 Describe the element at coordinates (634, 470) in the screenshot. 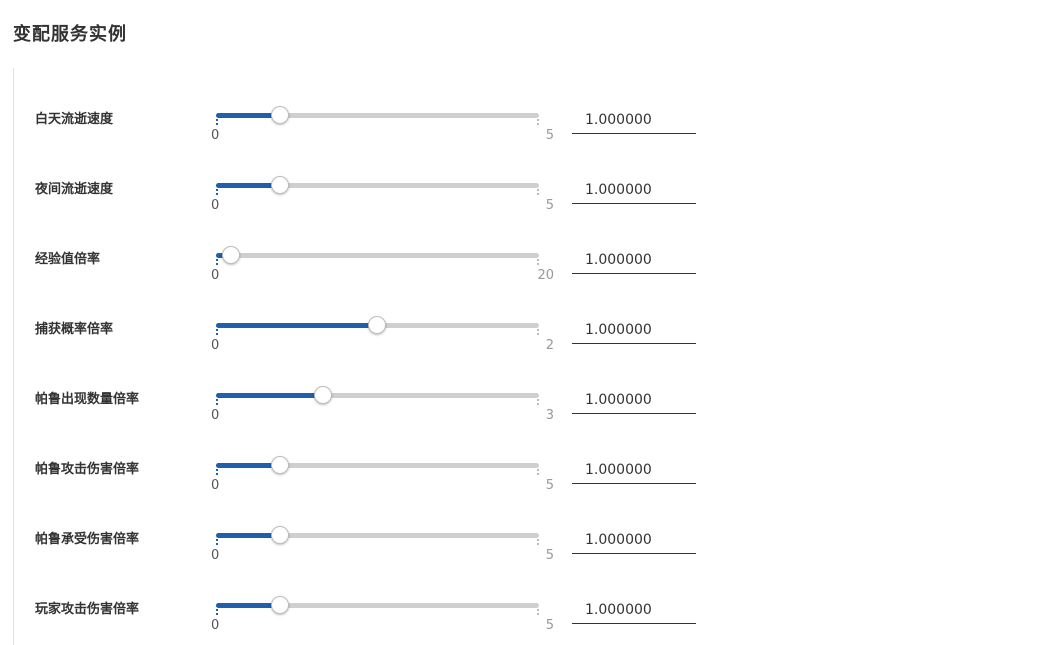

I see `pal-attack-rate-input` at that location.